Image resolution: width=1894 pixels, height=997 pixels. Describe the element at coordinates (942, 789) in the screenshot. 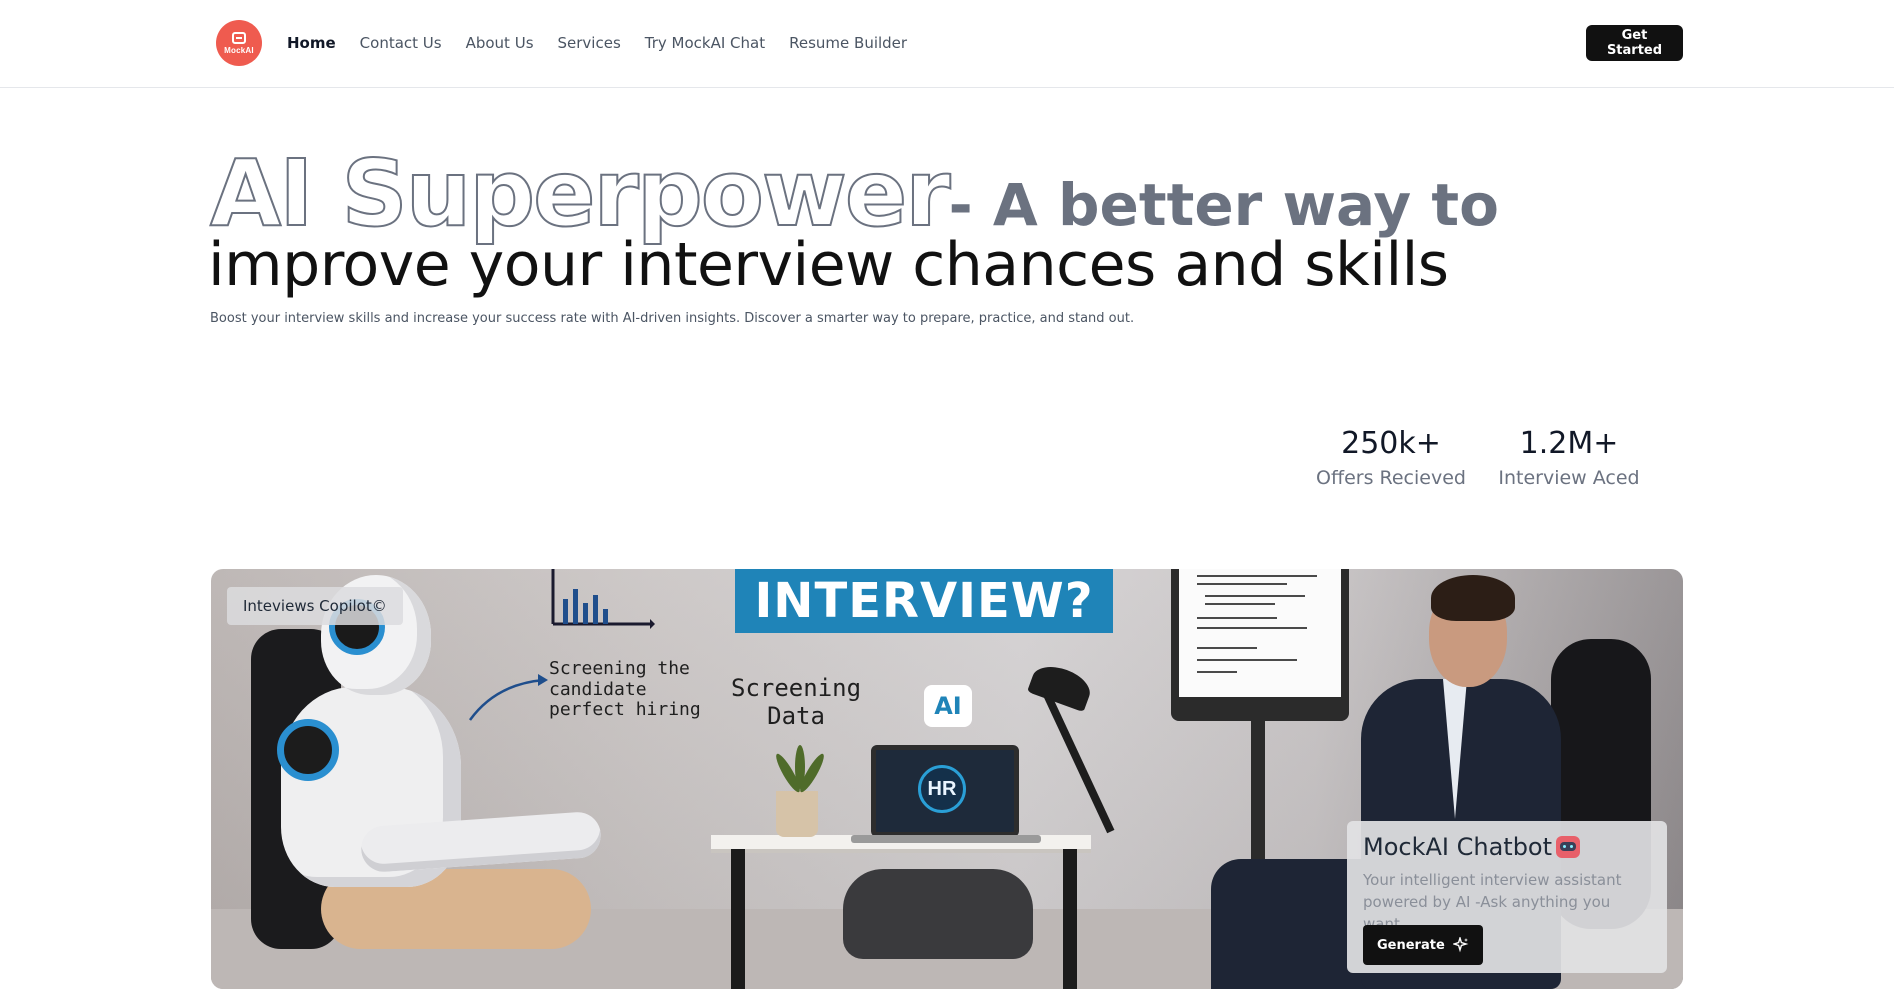

I see `hr-badge: HR` at that location.